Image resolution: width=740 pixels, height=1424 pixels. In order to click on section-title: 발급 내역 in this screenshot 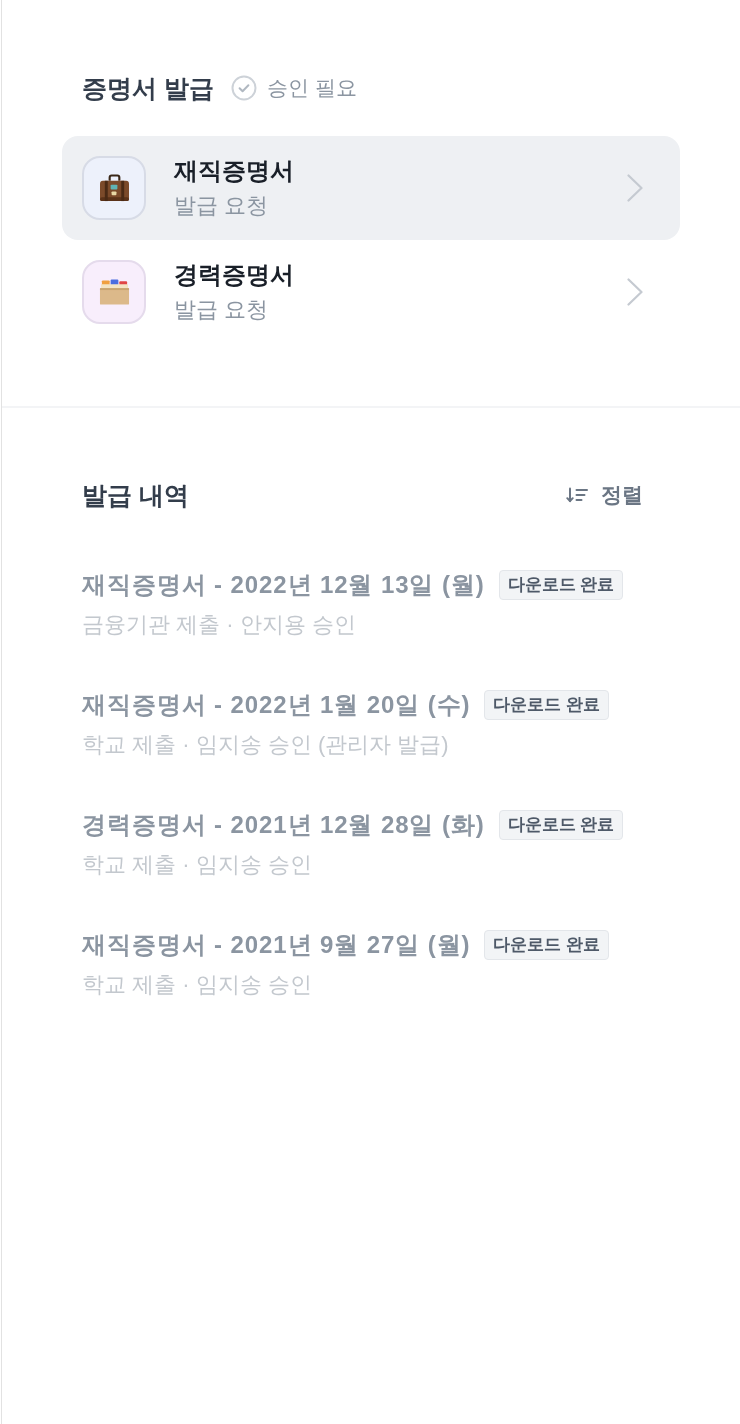, I will do `click(135, 495)`.